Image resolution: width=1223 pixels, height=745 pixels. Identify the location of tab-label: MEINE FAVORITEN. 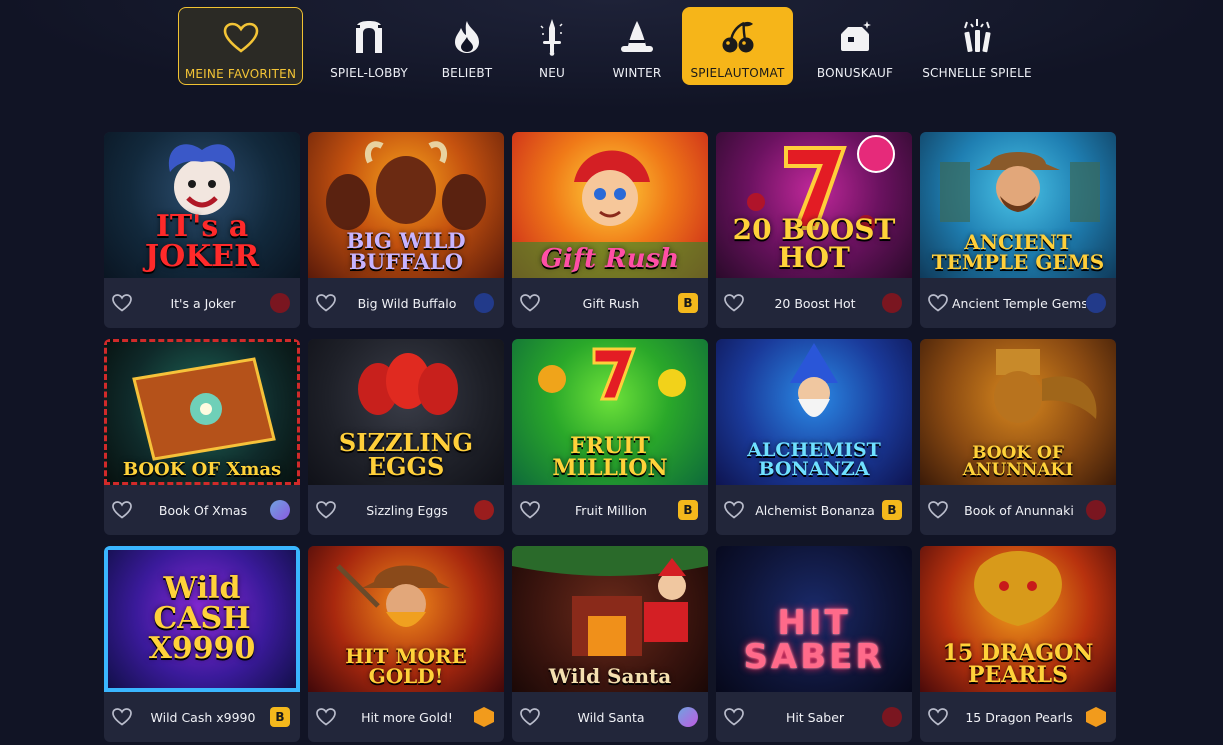
(240, 74).